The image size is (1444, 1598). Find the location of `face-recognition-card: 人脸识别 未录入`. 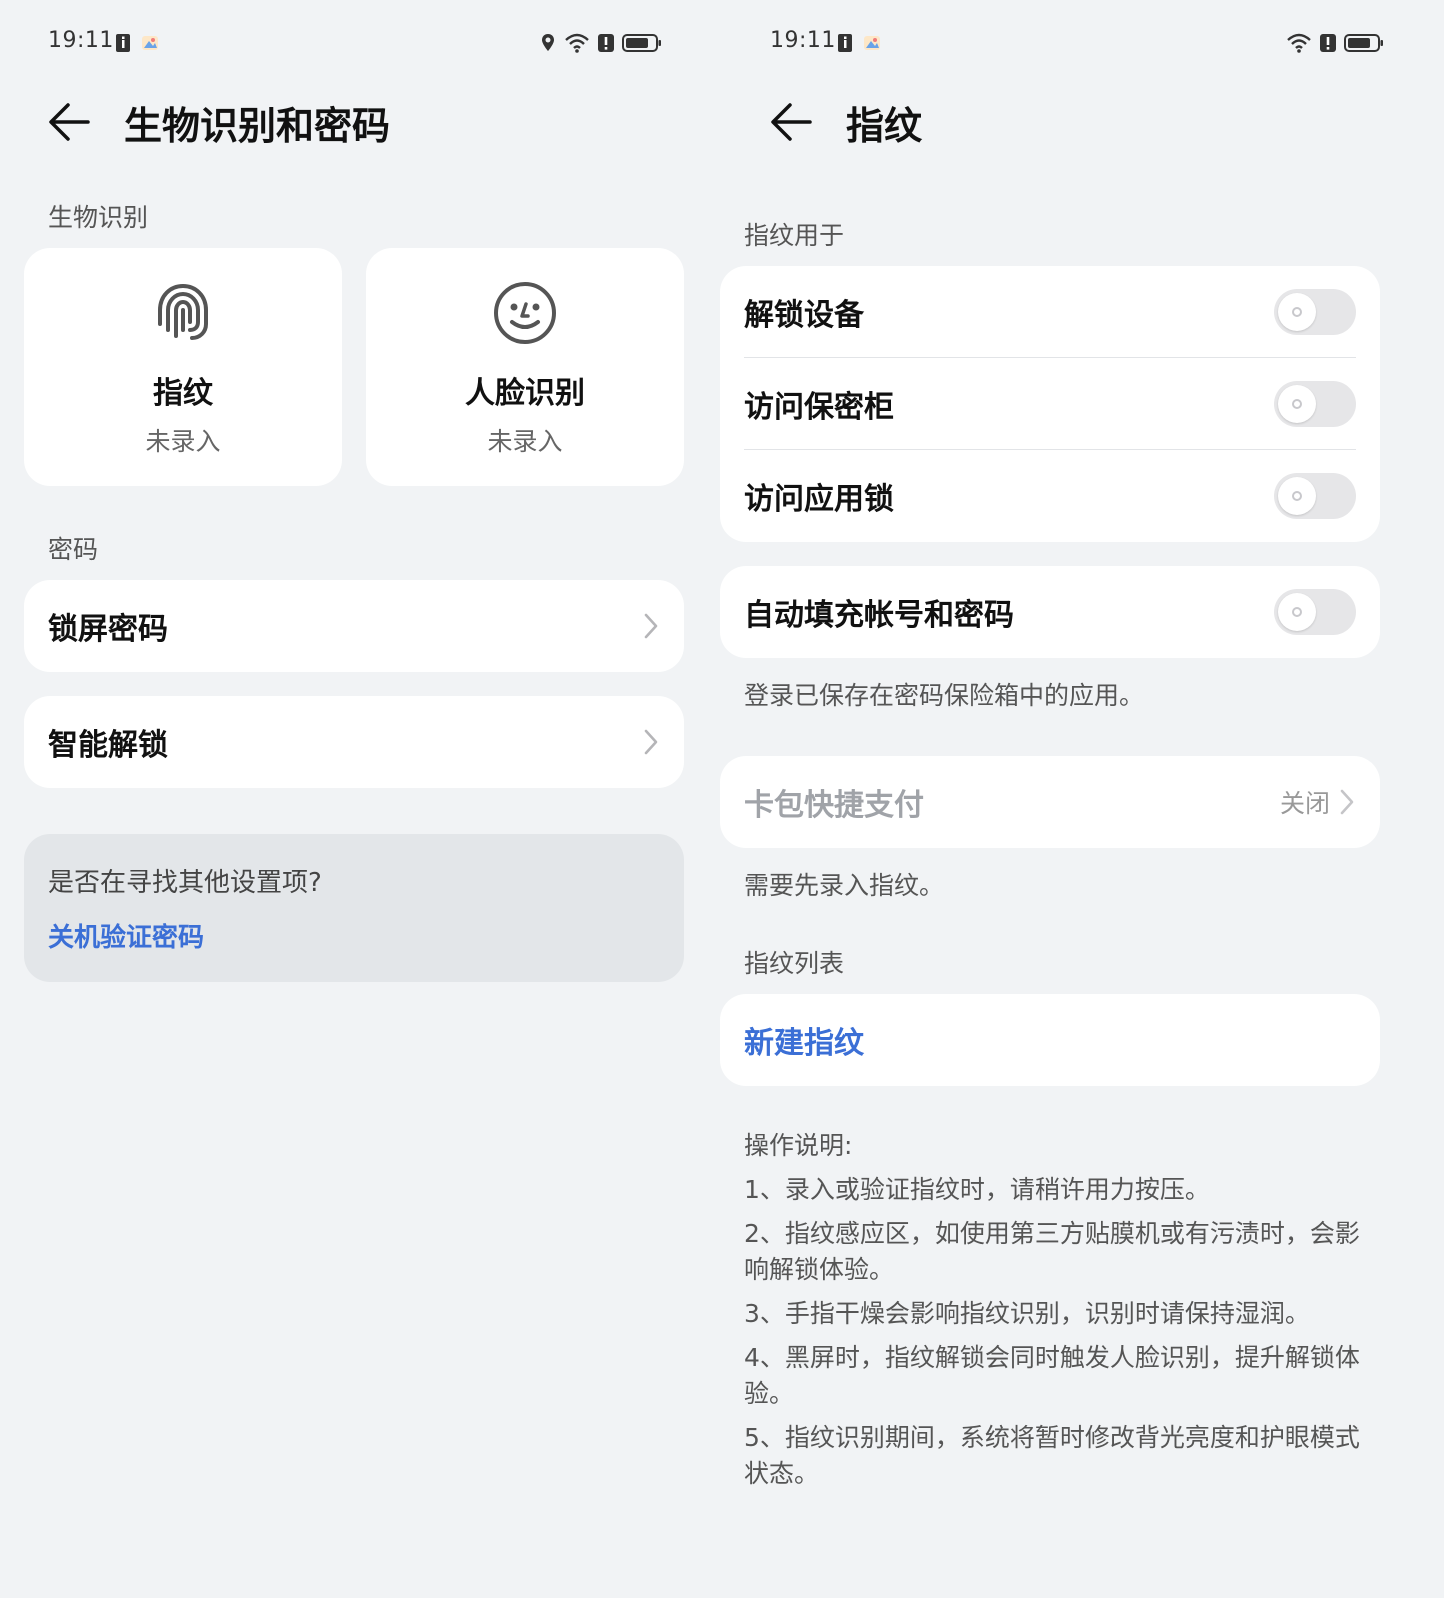

face-recognition-card: 人脸识别 未录入 is located at coordinates (525, 367).